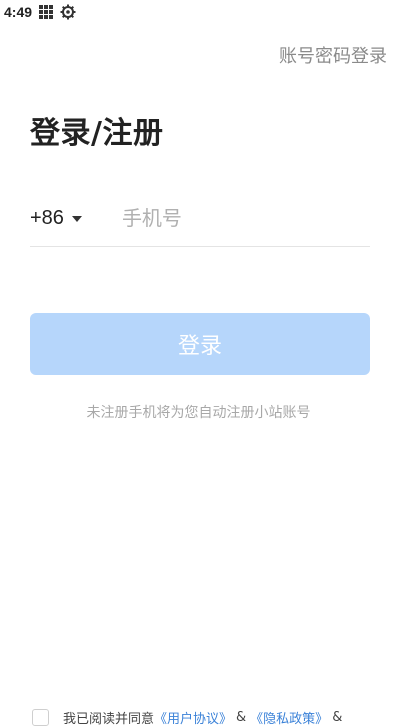 The image size is (397, 727). I want to click on gear-icon, so click(68, 12).